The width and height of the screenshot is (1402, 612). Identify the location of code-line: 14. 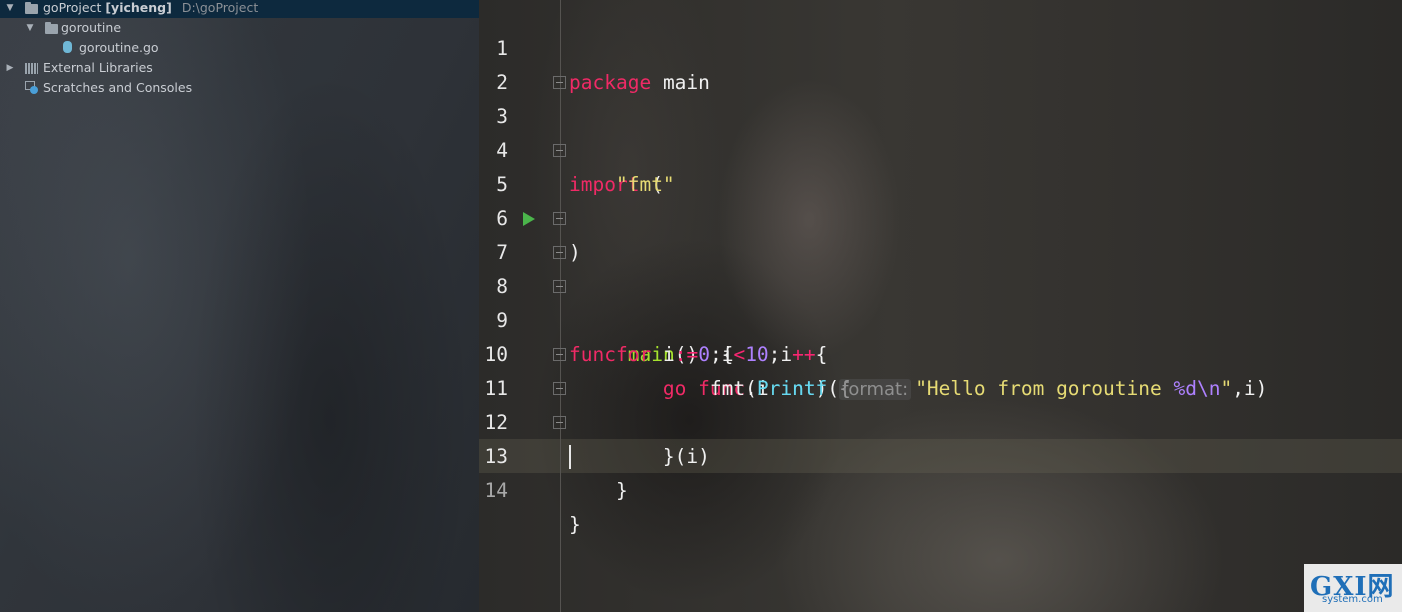
(940, 471).